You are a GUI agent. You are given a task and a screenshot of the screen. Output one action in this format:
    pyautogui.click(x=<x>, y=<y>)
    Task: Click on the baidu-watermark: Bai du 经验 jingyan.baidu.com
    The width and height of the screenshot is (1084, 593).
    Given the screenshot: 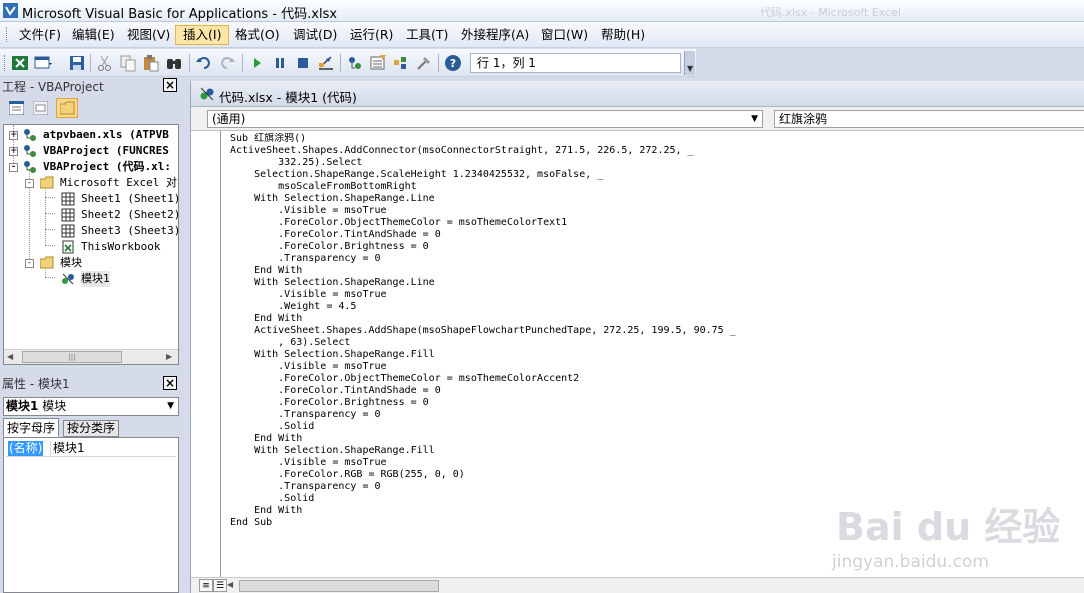 What is the action you would take?
    pyautogui.click(x=953, y=535)
    